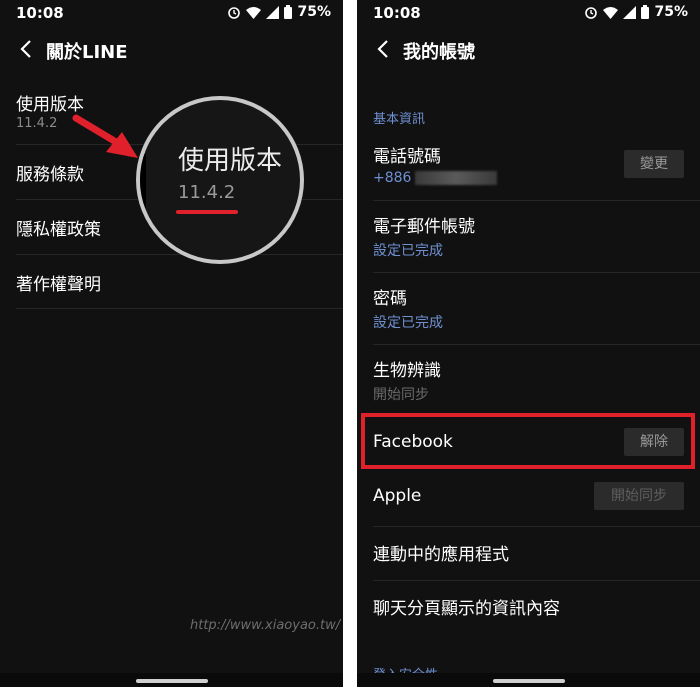  I want to click on password-title: 密碼, so click(390, 299).